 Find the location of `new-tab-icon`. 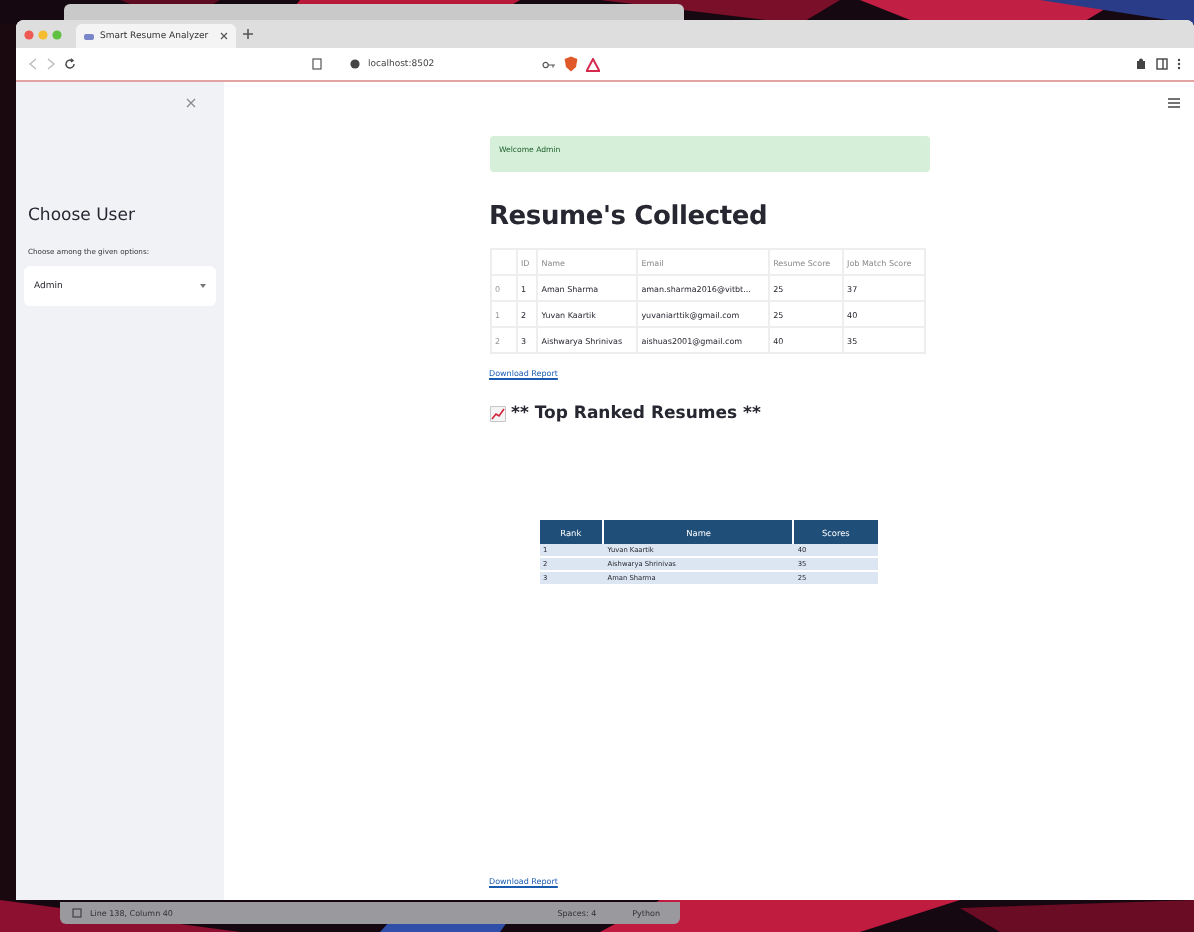

new-tab-icon is located at coordinates (248, 34).